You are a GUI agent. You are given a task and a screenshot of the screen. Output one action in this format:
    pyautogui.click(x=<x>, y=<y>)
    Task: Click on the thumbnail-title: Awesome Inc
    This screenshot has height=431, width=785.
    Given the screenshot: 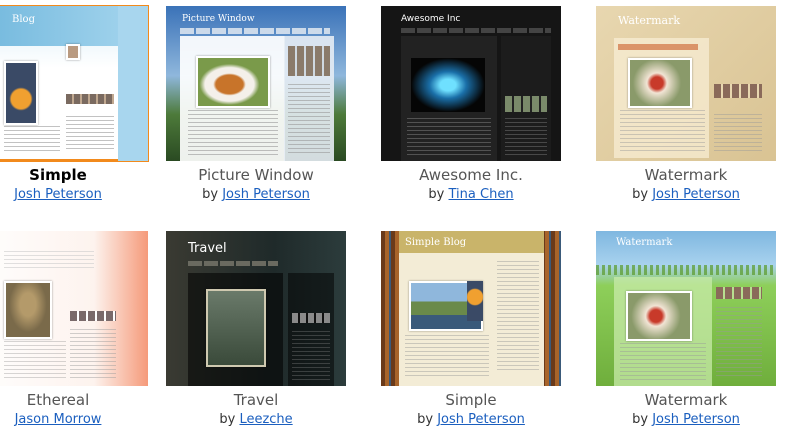 What is the action you would take?
    pyautogui.click(x=431, y=19)
    